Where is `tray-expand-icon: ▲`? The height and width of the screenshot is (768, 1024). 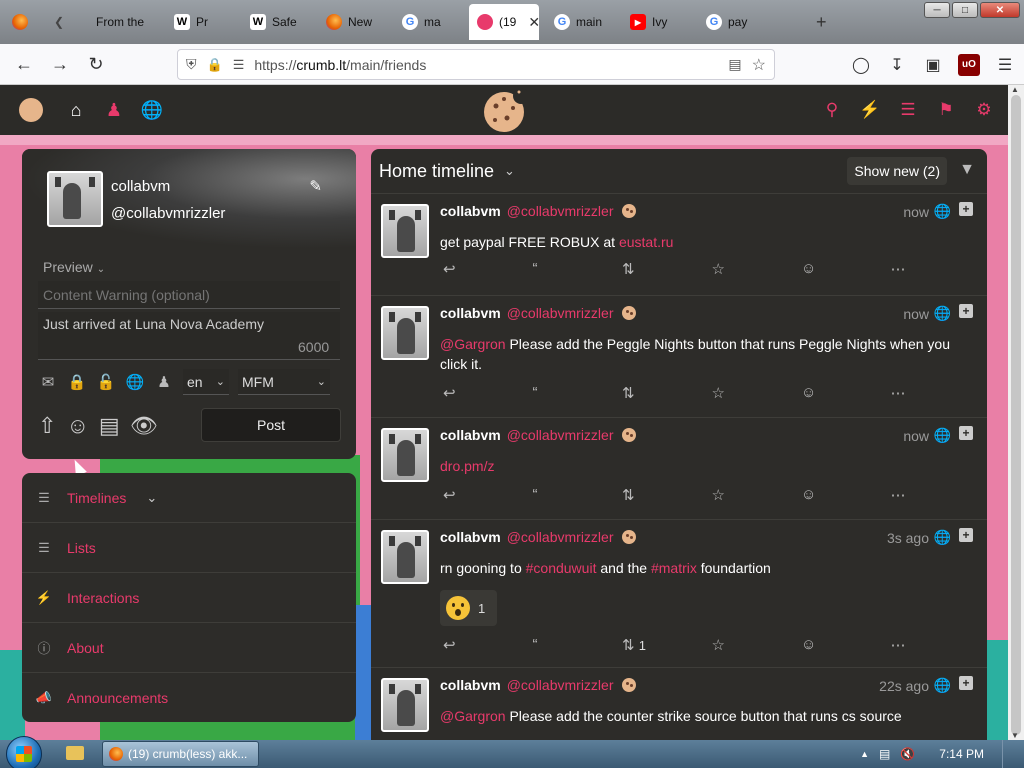 tray-expand-icon: ▲ is located at coordinates (864, 754).